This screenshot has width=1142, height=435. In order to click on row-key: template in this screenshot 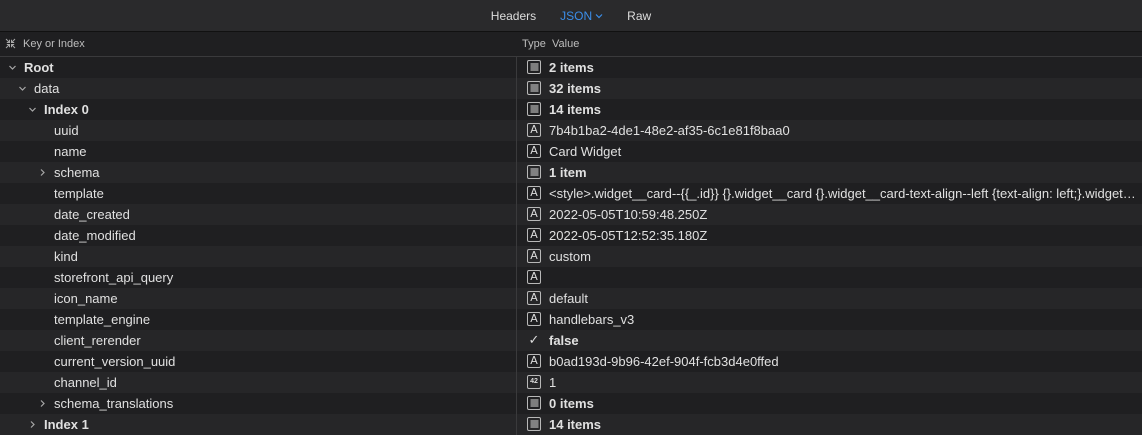, I will do `click(79, 193)`.